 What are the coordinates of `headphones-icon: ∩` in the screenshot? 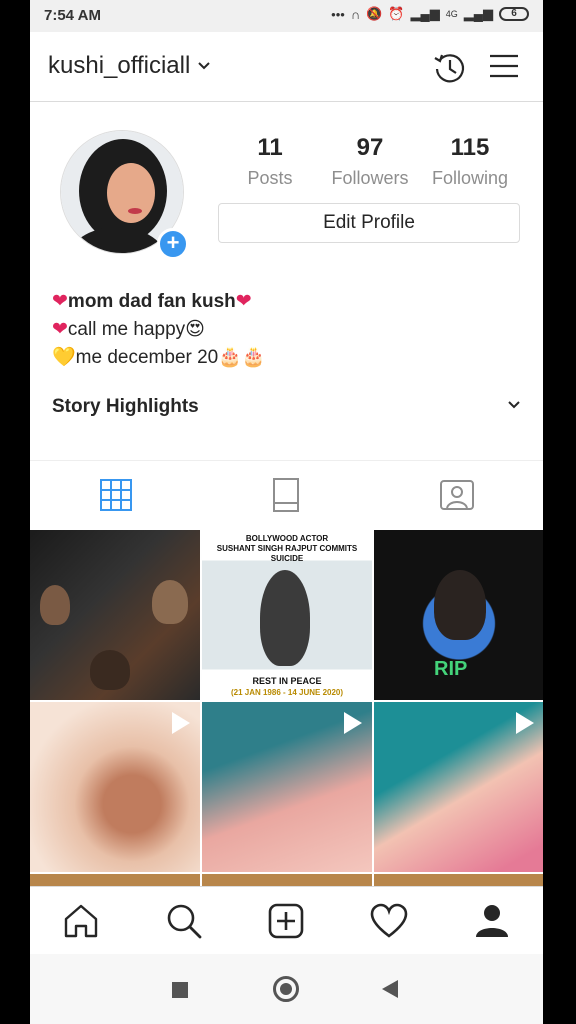 It's located at (355, 14).